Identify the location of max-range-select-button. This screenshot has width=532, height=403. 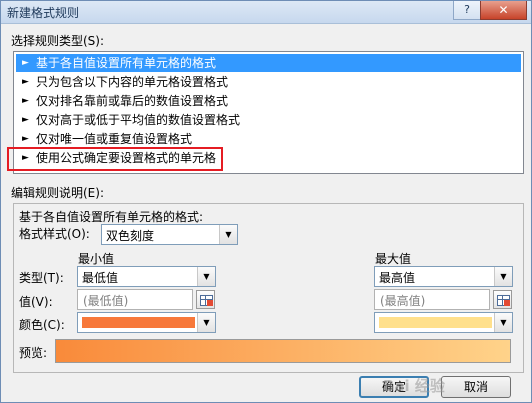
(502, 299).